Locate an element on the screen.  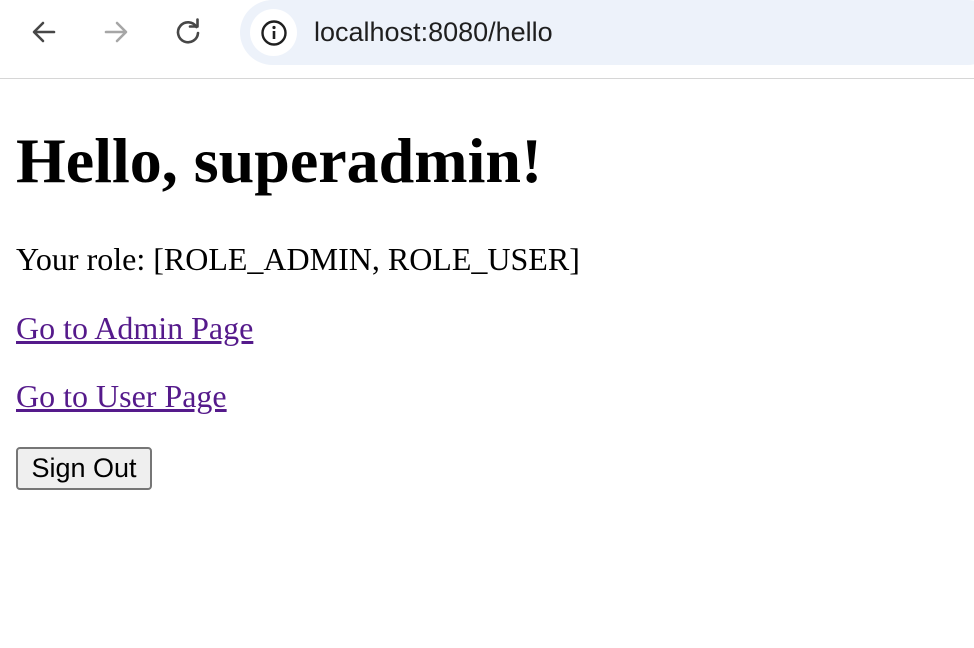
arrow-right-icon is located at coordinates (116, 32).